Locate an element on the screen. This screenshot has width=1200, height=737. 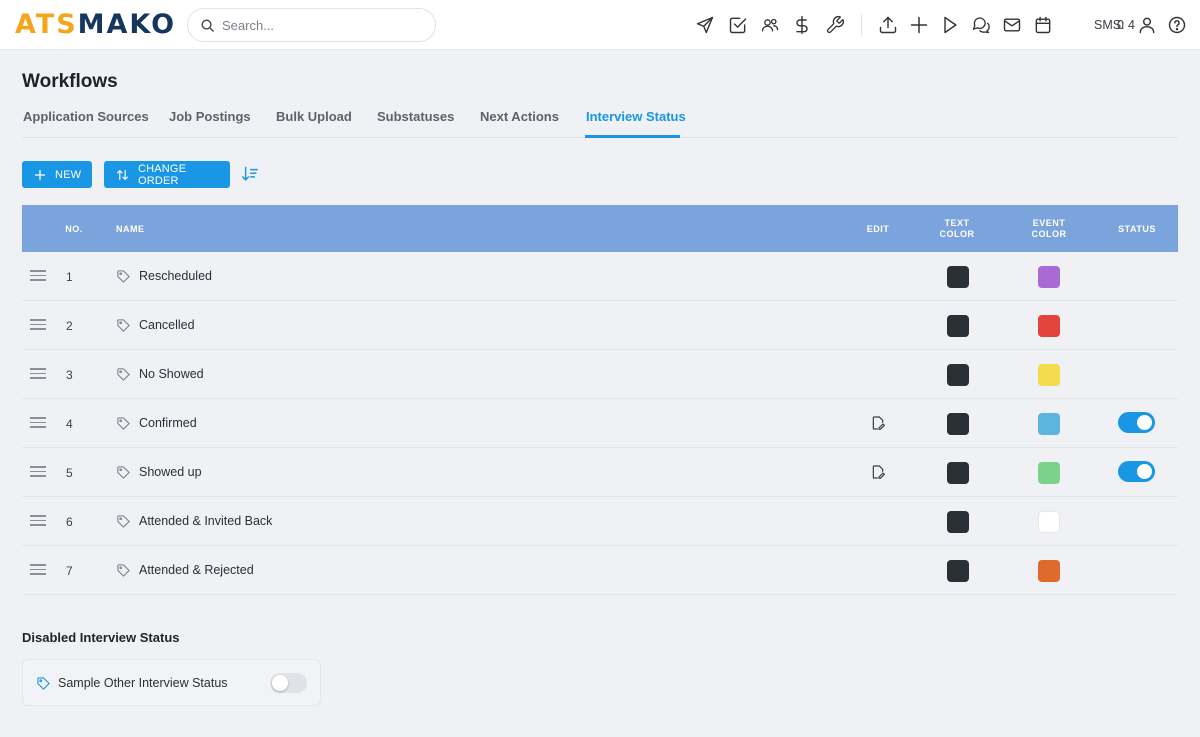
dollar-icon is located at coordinates (802, 25).